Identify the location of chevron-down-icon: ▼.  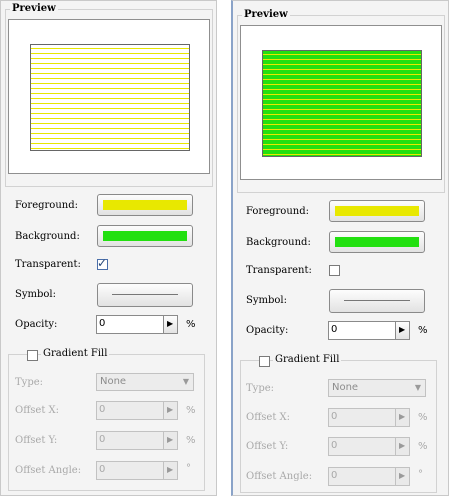
(185, 381).